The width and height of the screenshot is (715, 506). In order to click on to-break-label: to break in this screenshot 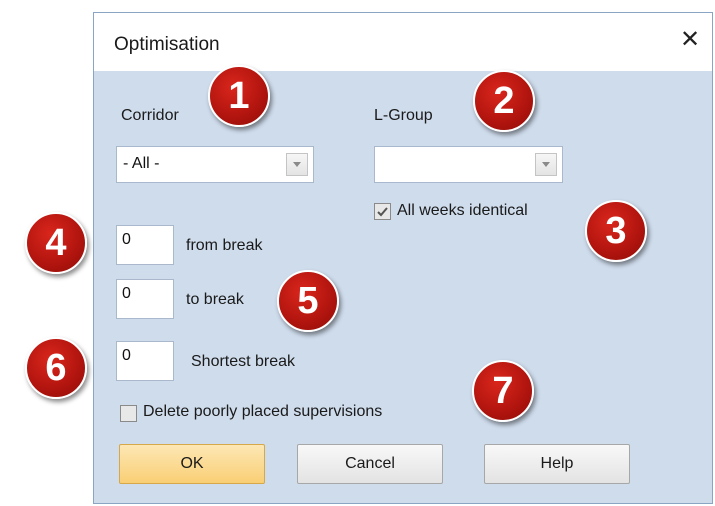, I will do `click(215, 299)`.